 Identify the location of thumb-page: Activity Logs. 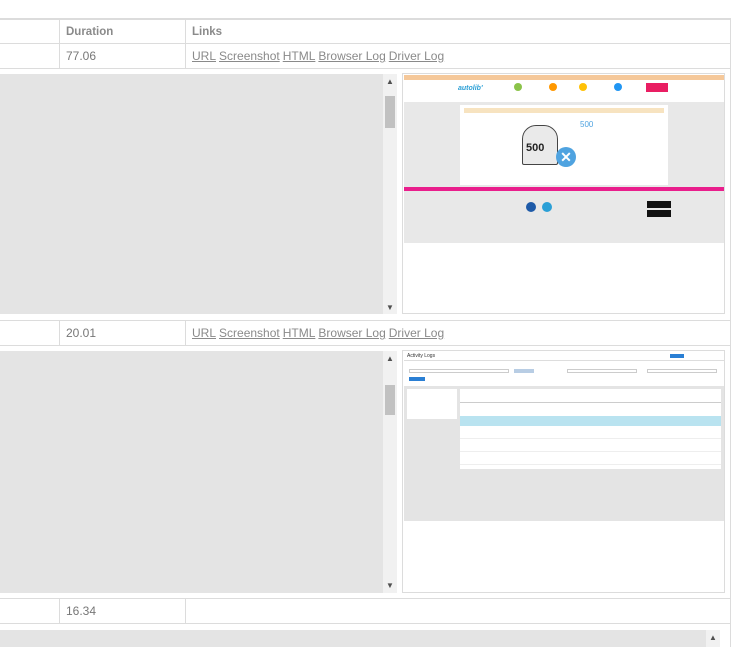
(564, 436).